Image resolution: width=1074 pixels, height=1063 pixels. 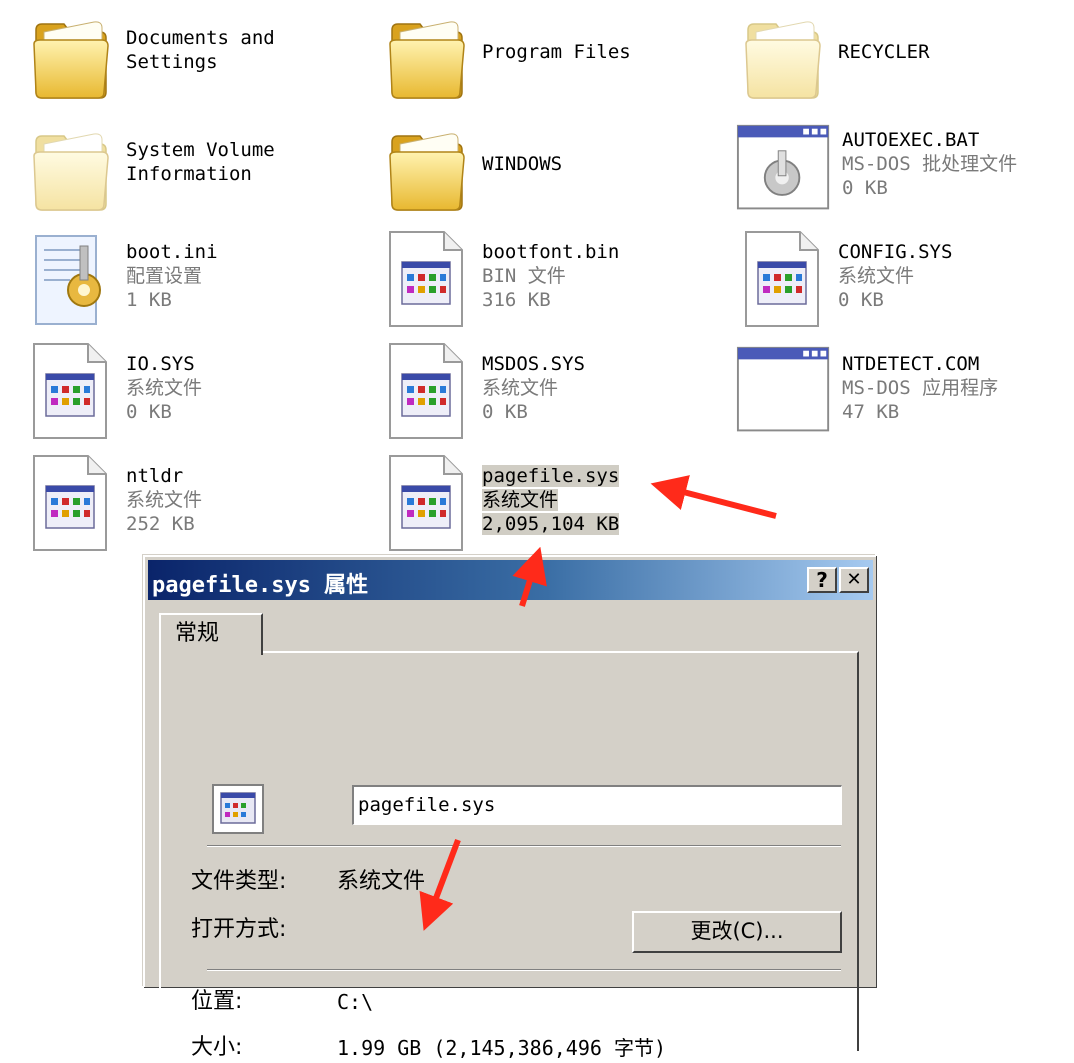 What do you see at coordinates (510, 580) in the screenshot?
I see `dialog-title-bar: pagefile.sys 属性 ? ✕` at bounding box center [510, 580].